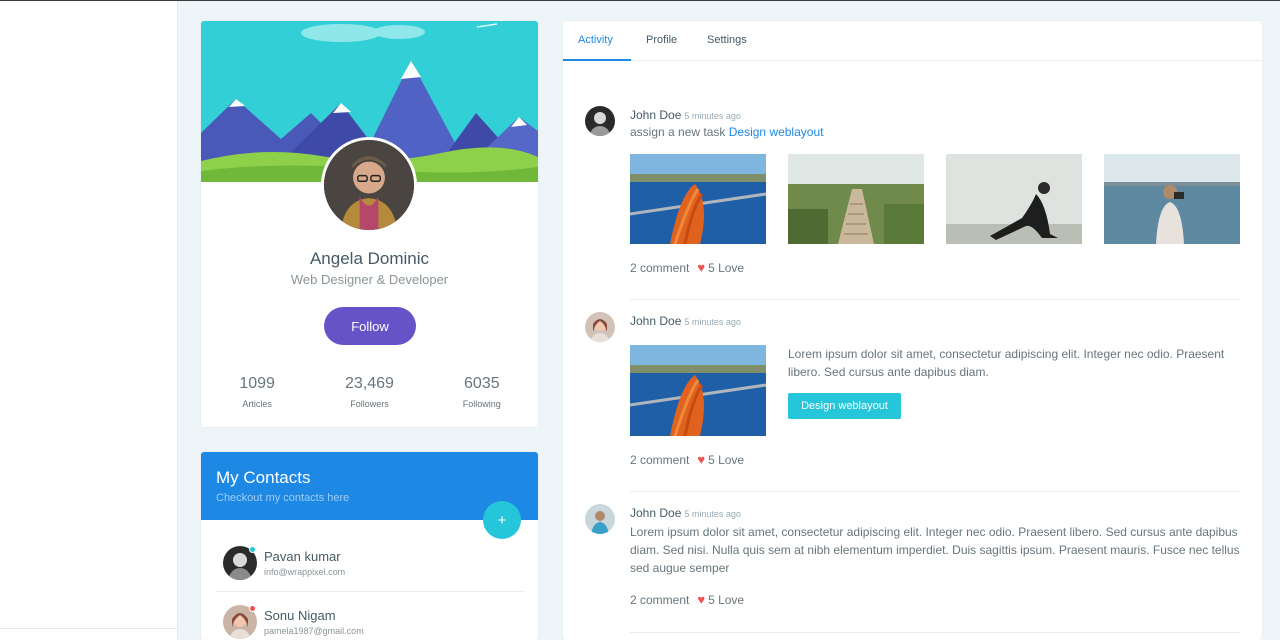  I want to click on contact-item: Sonu Nigam pamela1987@gmail.com, so click(369, 616).